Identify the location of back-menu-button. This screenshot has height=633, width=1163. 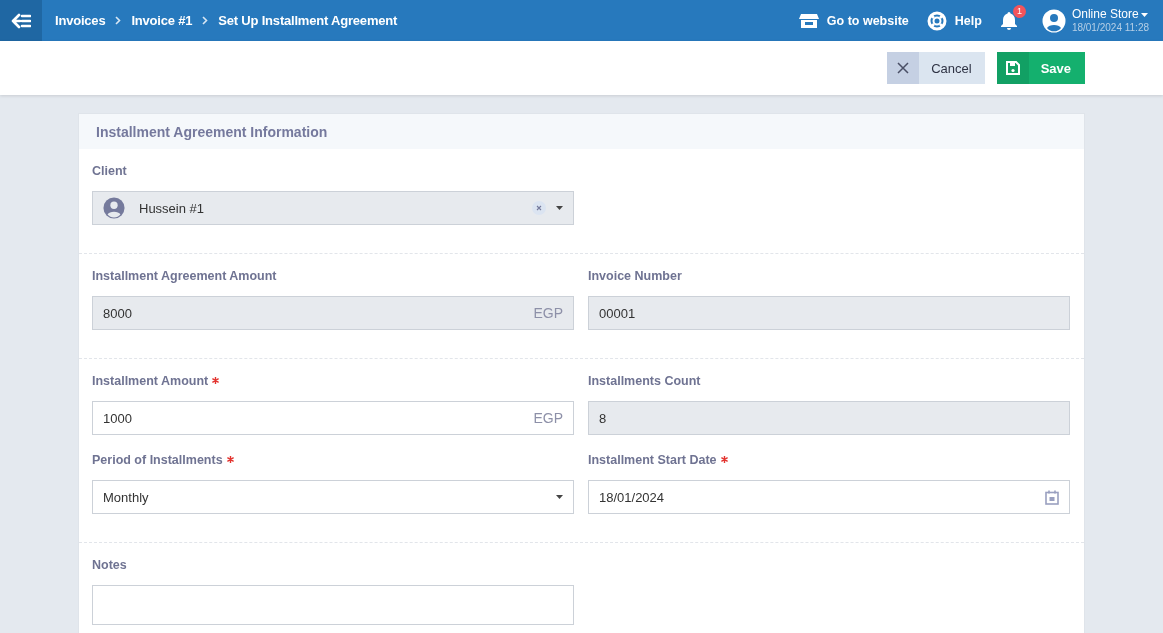
(21, 20).